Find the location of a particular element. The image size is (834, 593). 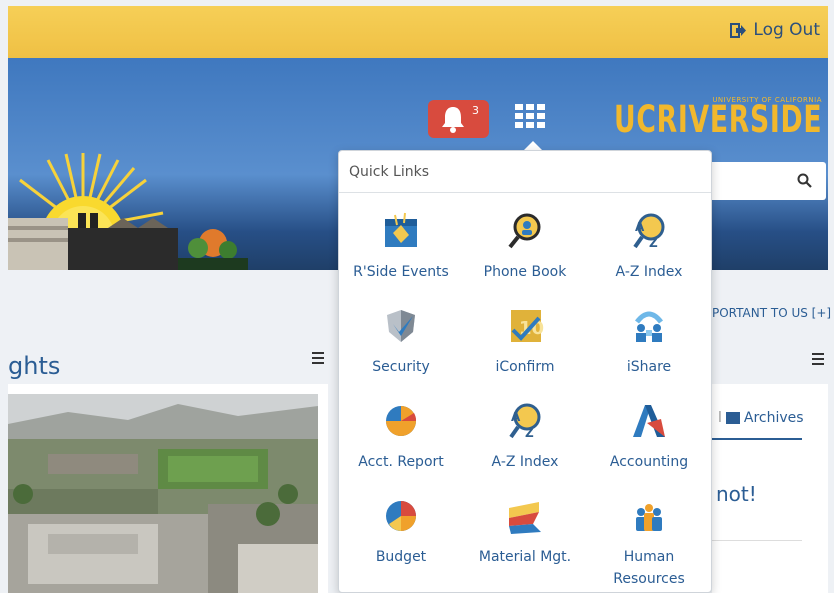

campus-aerial-photo is located at coordinates (163, 493).